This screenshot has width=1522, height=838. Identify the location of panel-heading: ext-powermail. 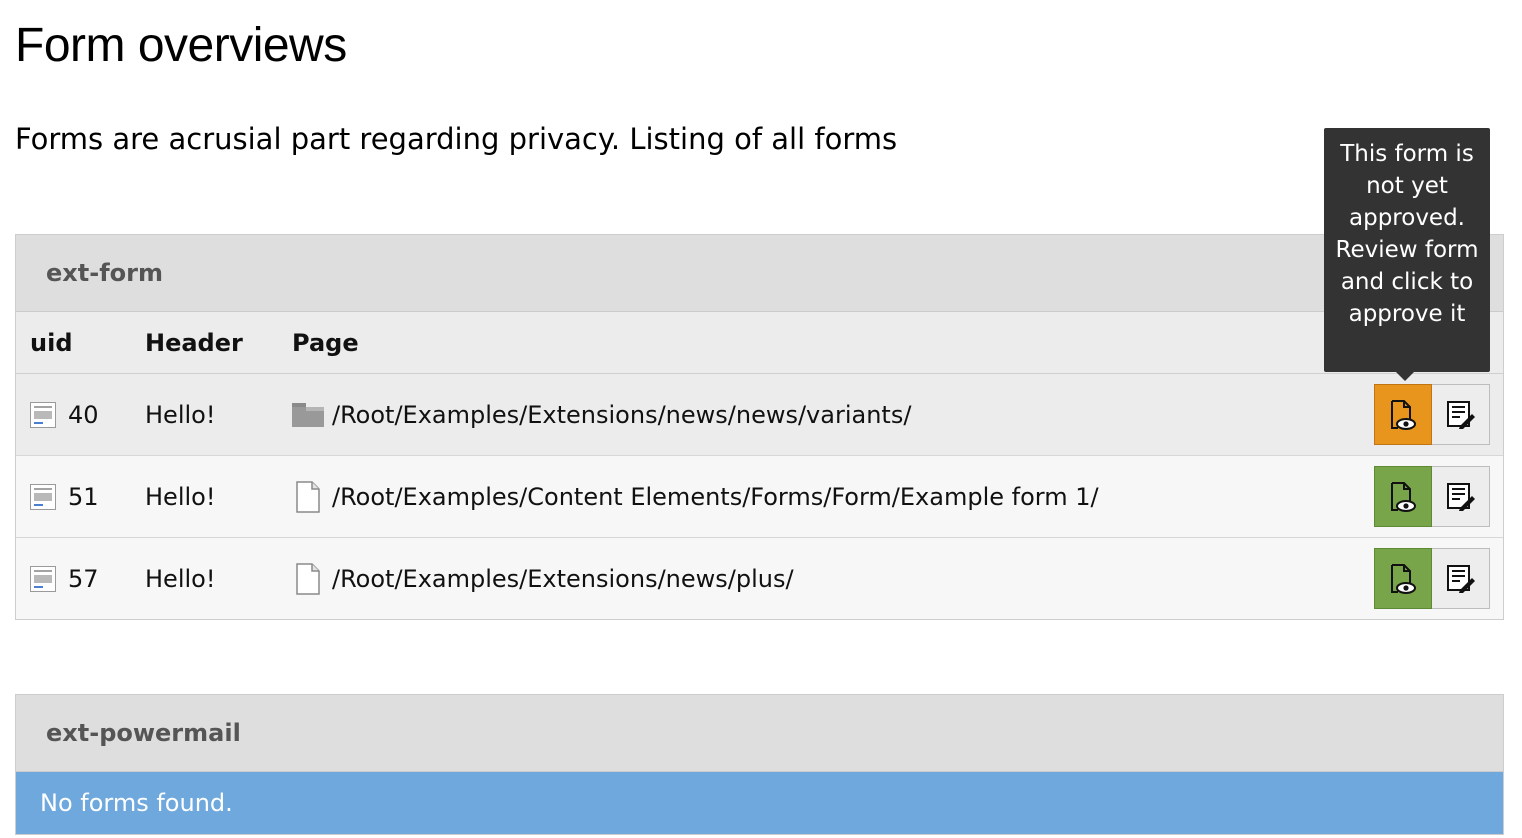
(759, 733).